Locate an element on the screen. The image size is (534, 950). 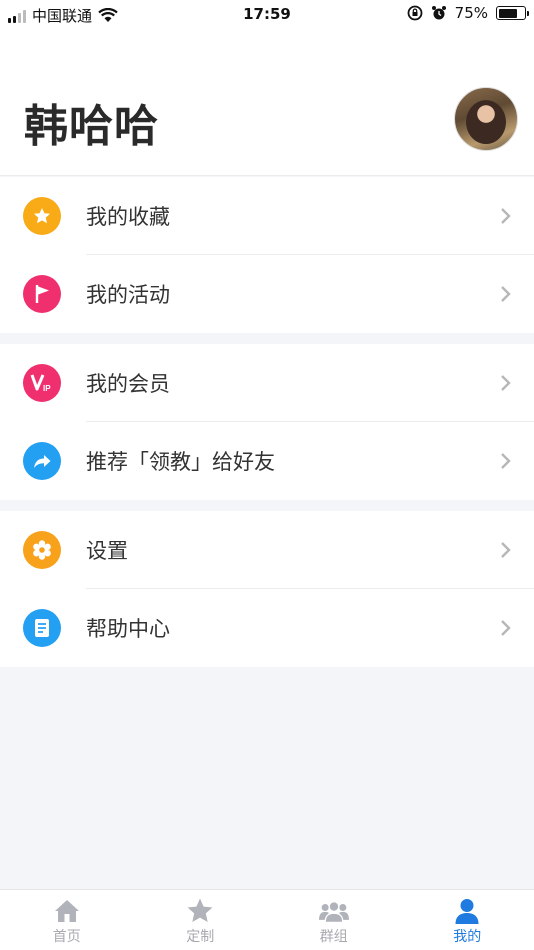
menu-label: 我的收藏 is located at coordinates (128, 217).